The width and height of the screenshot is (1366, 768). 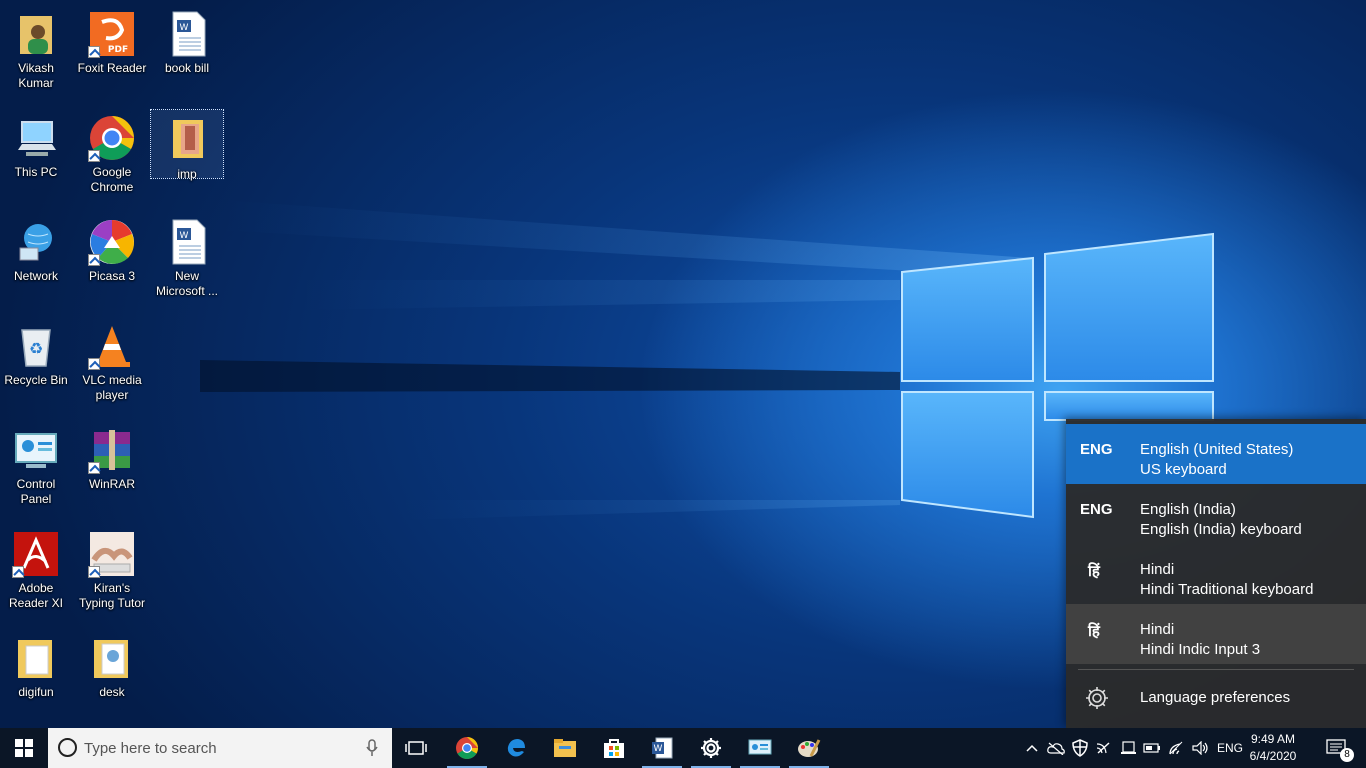 I want to click on desktop-icon-recycle-bin: ♻ Recycle Bin, so click(x=36, y=364).